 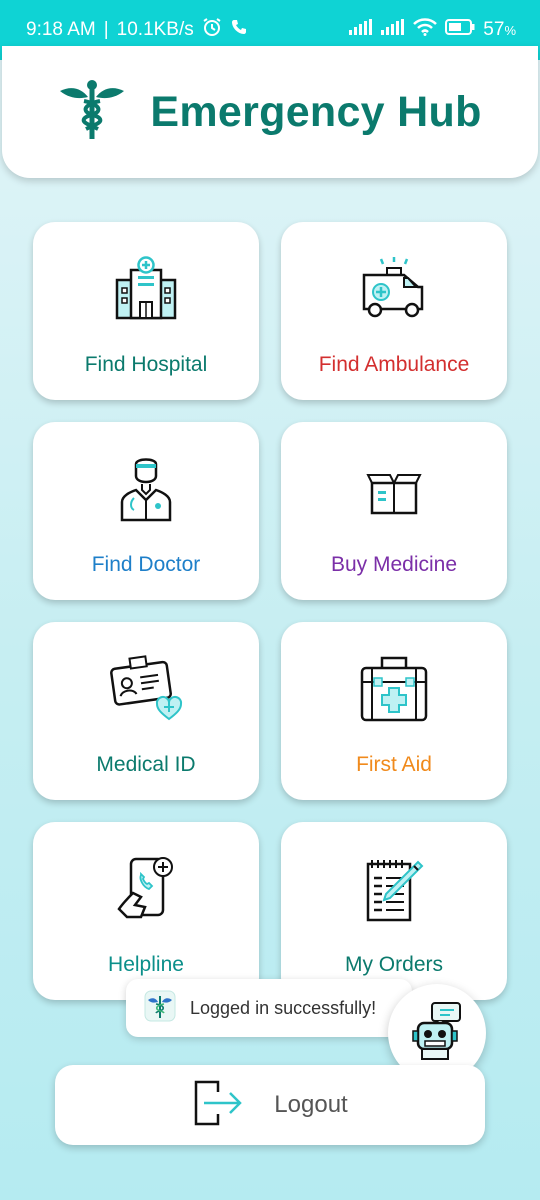 What do you see at coordinates (394, 564) in the screenshot?
I see `tile-label: Buy Medicine` at bounding box center [394, 564].